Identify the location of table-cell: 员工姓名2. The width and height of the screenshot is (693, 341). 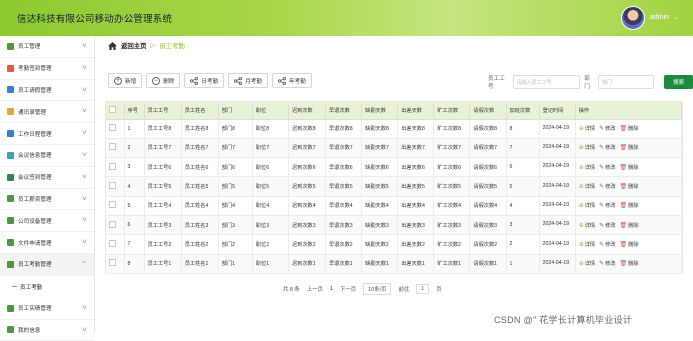
(200, 244).